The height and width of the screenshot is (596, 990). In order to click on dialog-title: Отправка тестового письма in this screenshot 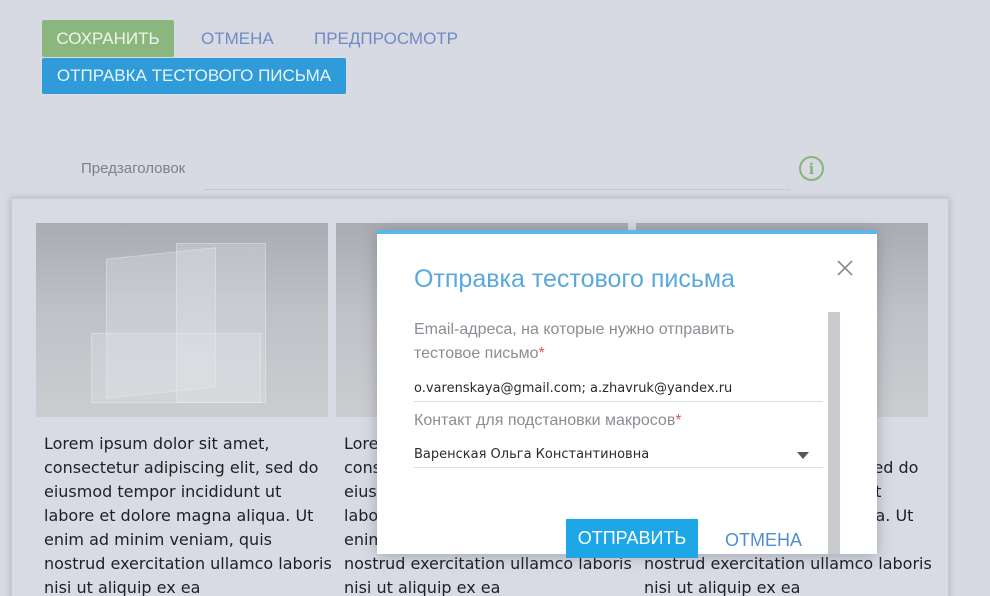, I will do `click(574, 279)`.